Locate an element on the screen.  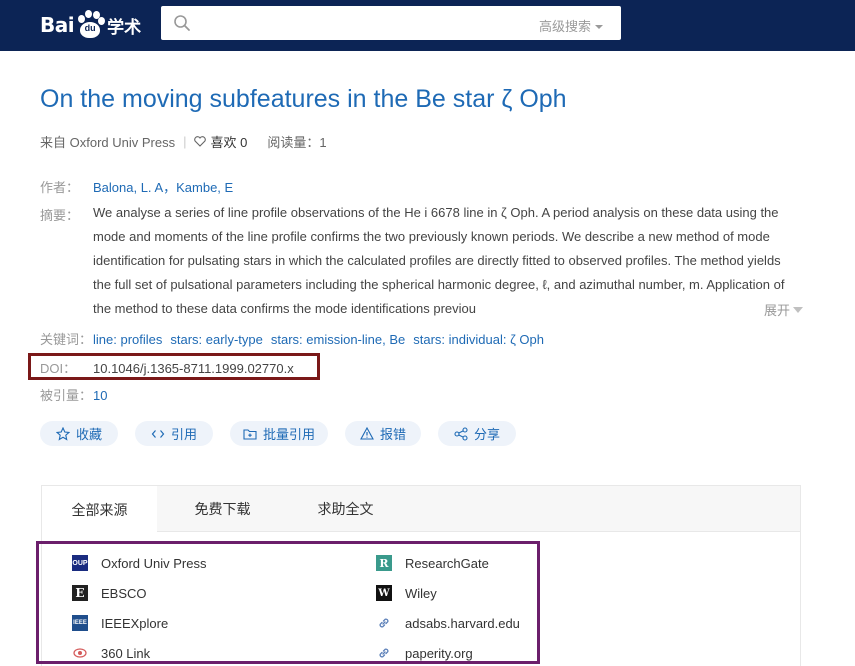
search-box: 高级搜索 is located at coordinates (391, 23).